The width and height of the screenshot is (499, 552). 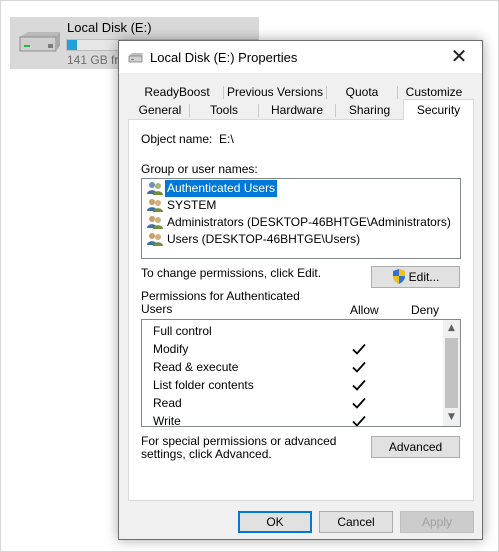 I want to click on permission-name: List folder contents, so click(x=203, y=385).